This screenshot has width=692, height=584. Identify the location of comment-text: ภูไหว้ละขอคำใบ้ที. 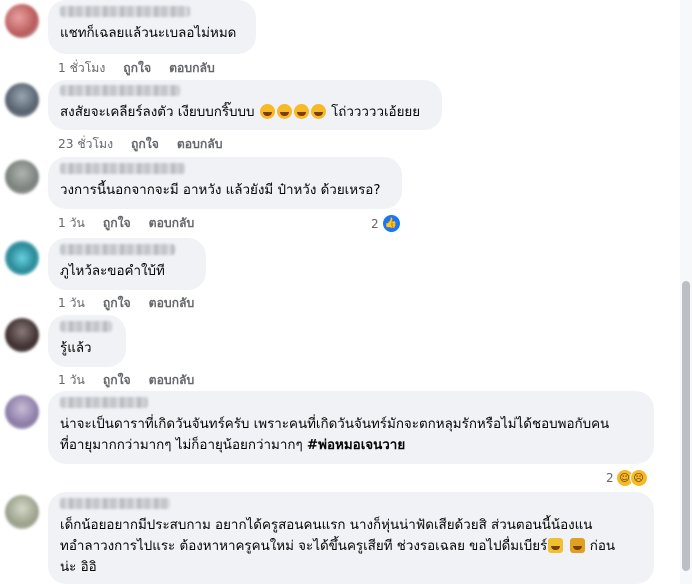
(112, 271).